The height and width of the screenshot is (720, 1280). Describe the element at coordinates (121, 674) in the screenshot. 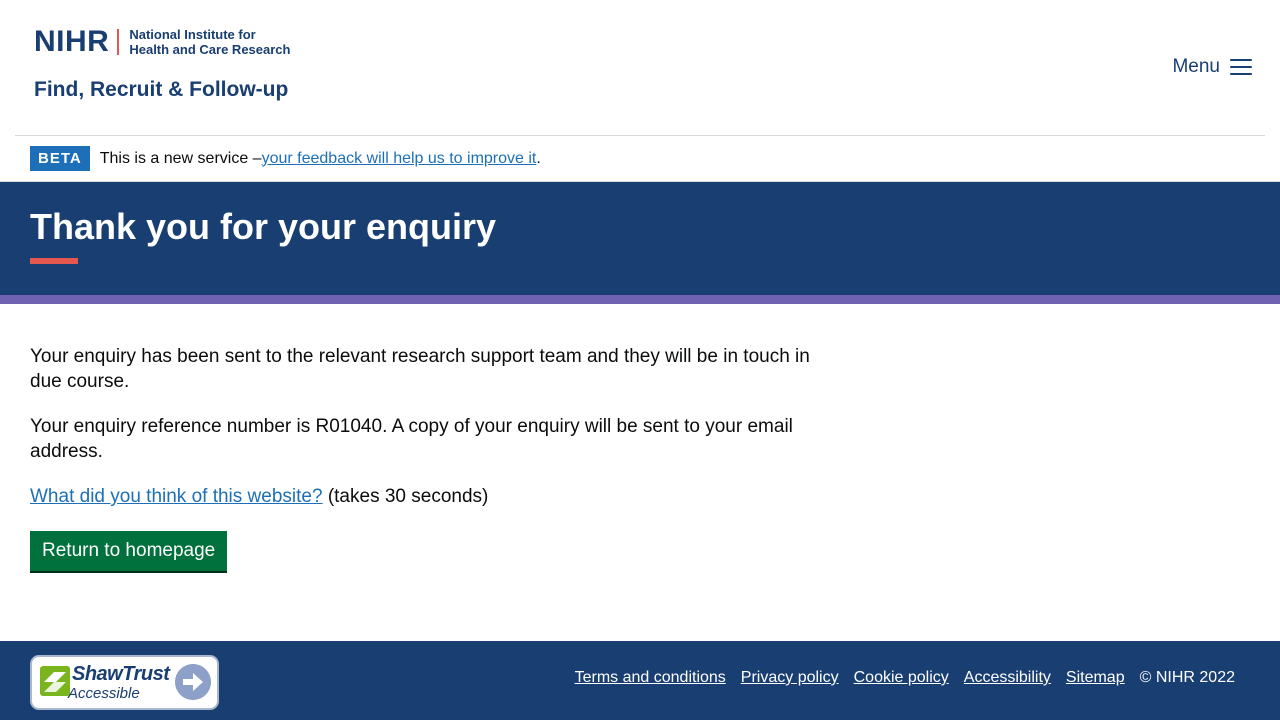

I see `badge-brand: ShawTrust` at that location.